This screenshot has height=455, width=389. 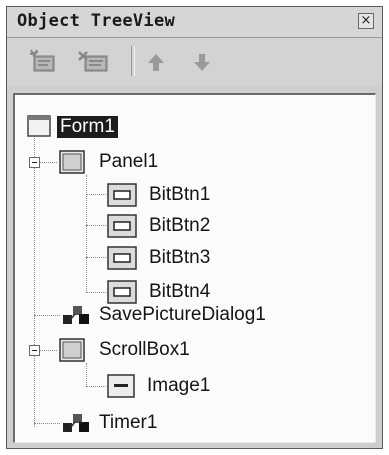 I want to click on toolbar-separator, so click(x=133, y=61).